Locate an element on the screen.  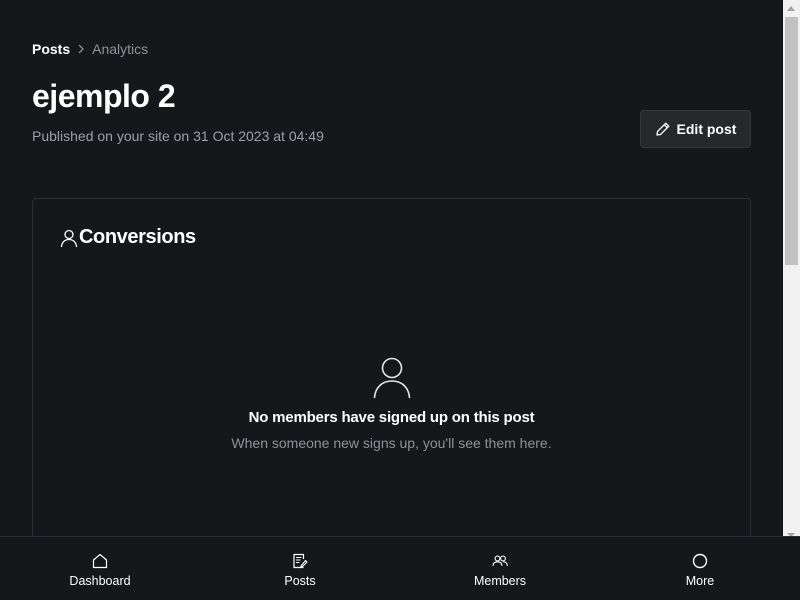
vertical-scrollbar is located at coordinates (791, 268).